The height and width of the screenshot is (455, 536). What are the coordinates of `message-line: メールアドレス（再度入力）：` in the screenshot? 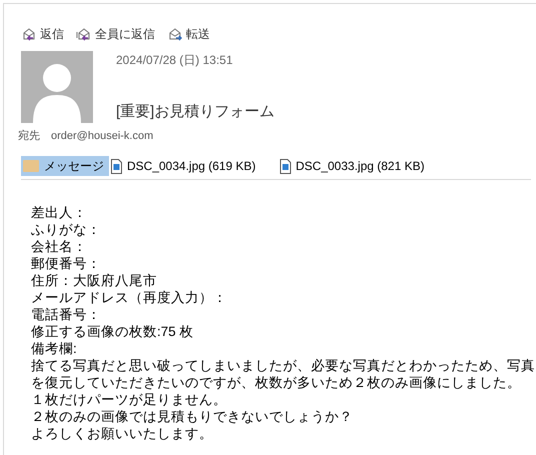 It's located at (129, 297).